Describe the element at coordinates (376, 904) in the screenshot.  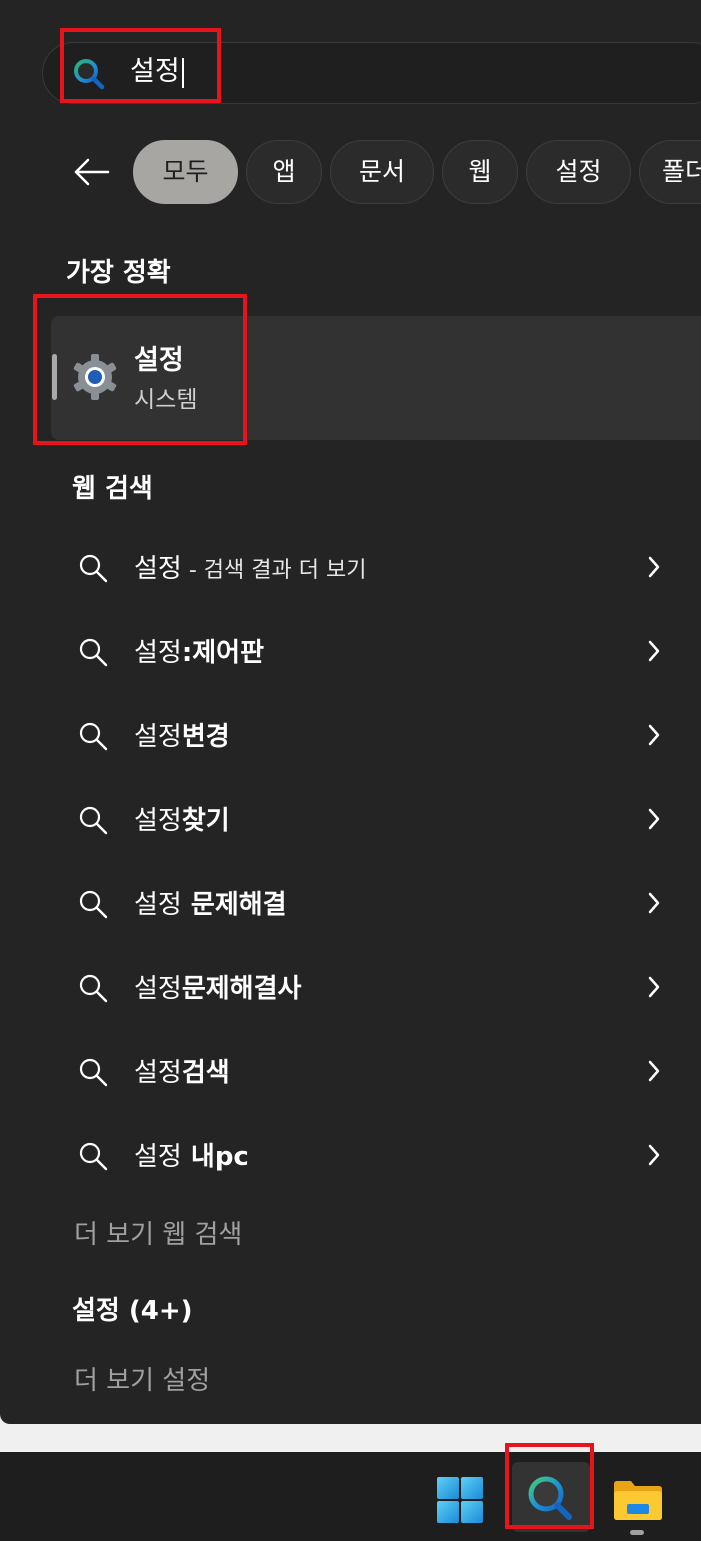
I see `web-result-row: 설정 문제해결` at that location.